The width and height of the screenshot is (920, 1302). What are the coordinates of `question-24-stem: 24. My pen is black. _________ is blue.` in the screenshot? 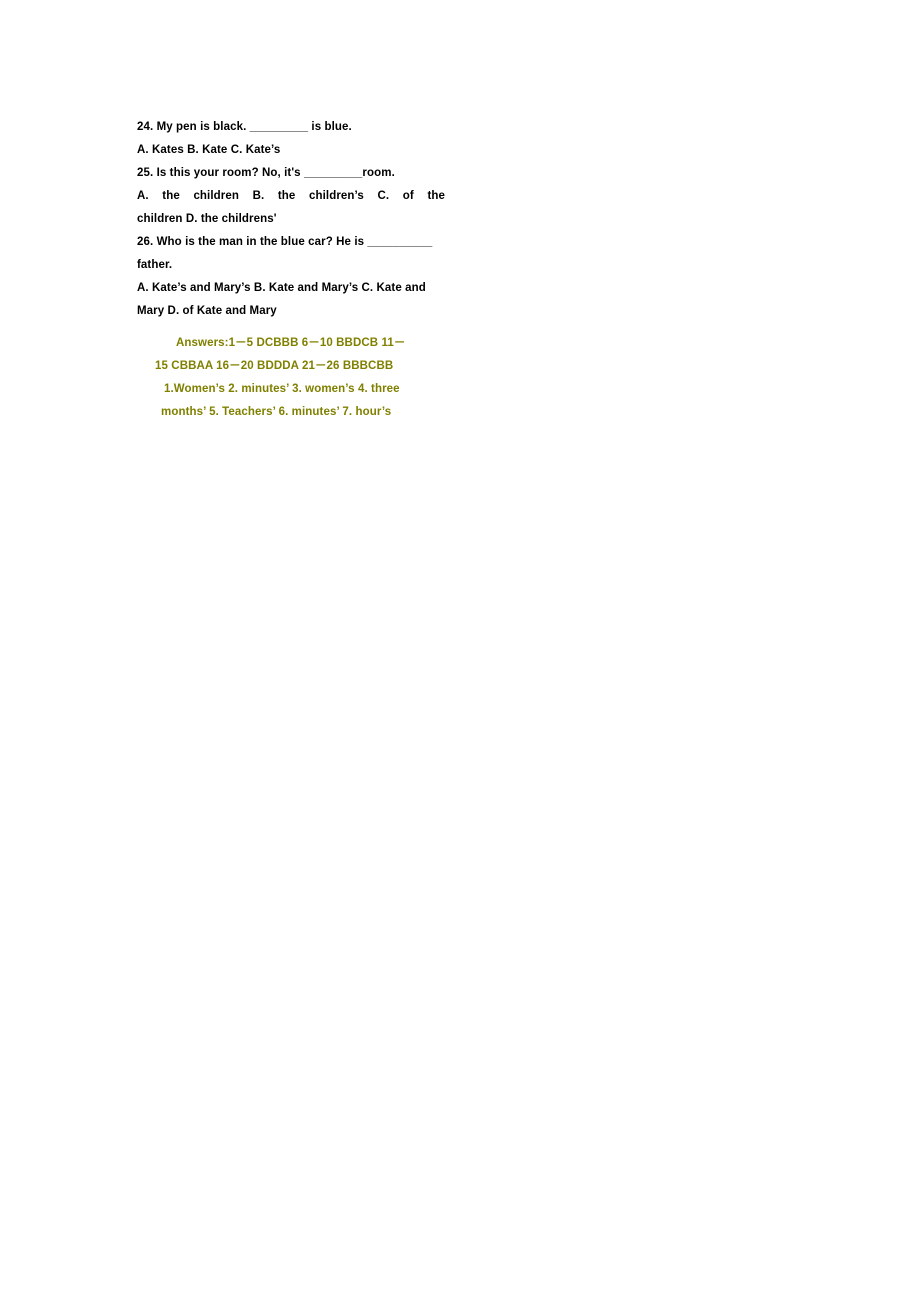 It's located at (244, 127).